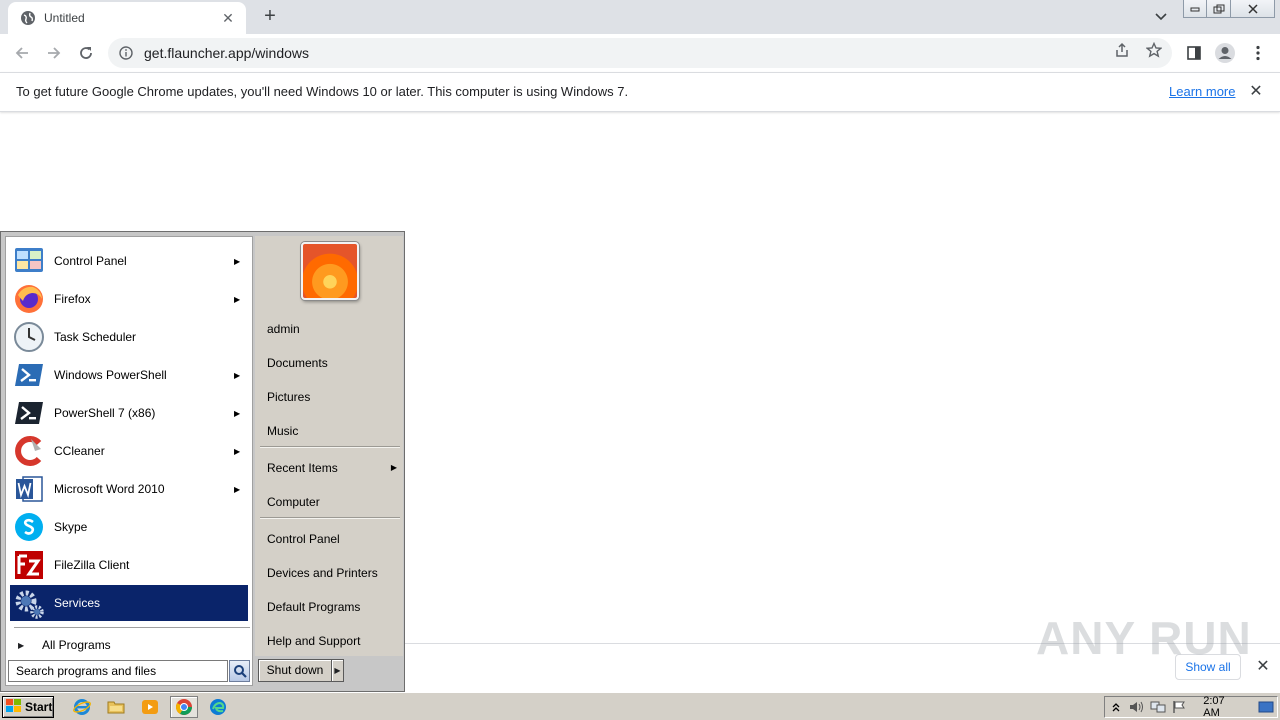 The width and height of the screenshot is (1280, 720). Describe the element at coordinates (1263, 667) in the screenshot. I see `shelf-close-icon: ✕` at that location.